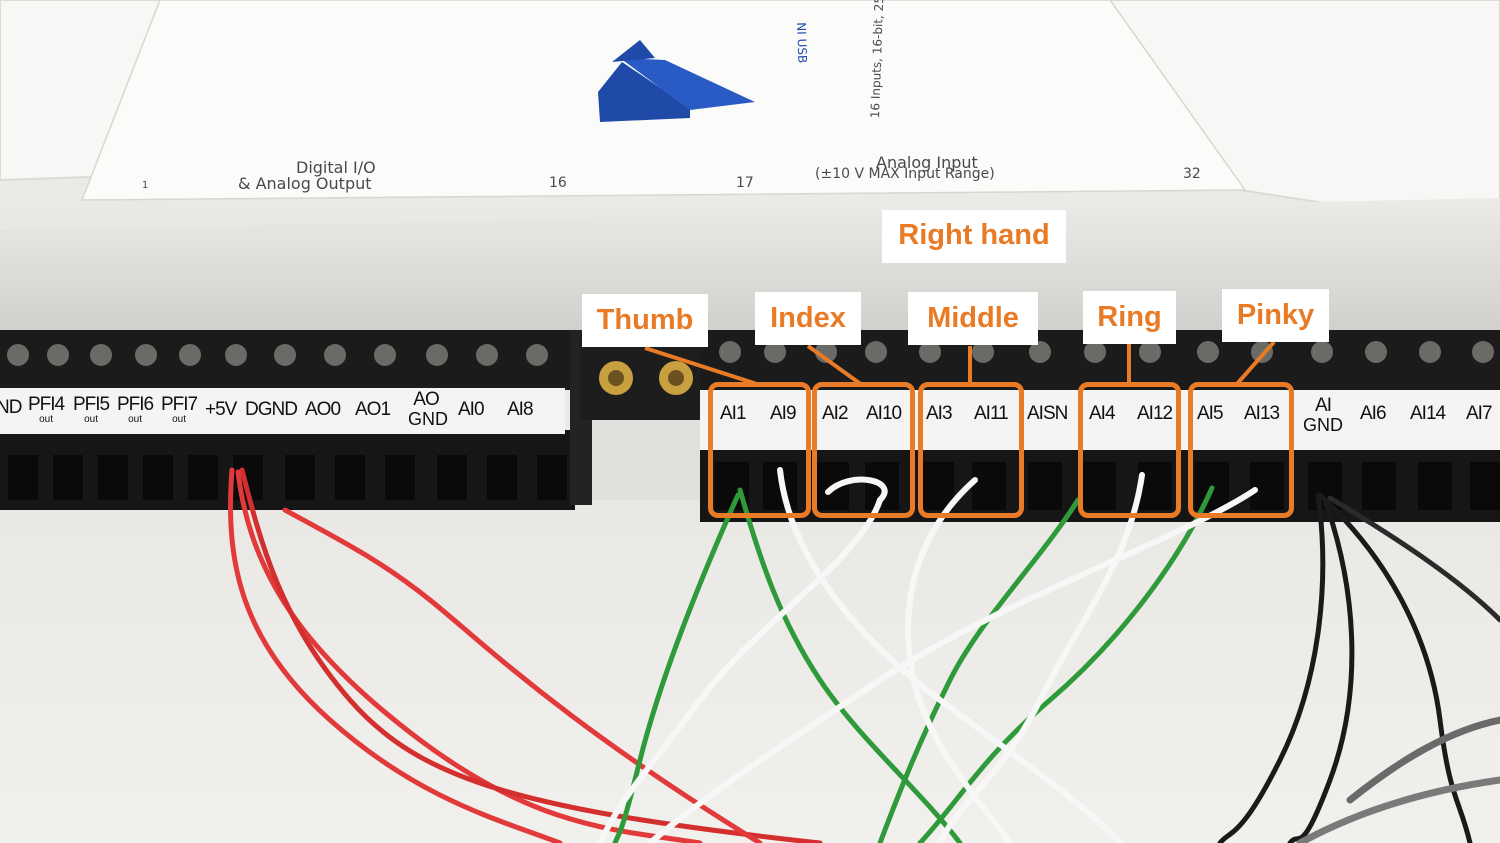 Image resolution: width=1500 pixels, height=843 pixels. I want to click on ring-terminal-highlight, so click(1129, 450).